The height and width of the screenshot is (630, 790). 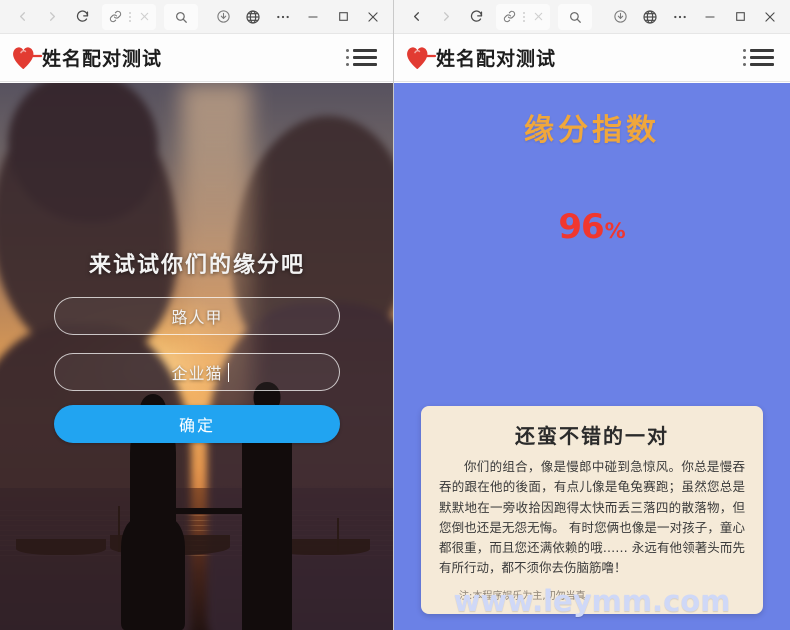 What do you see at coordinates (592, 436) in the screenshot?
I see `result-card-title: 还蛮不错的一对` at bounding box center [592, 436].